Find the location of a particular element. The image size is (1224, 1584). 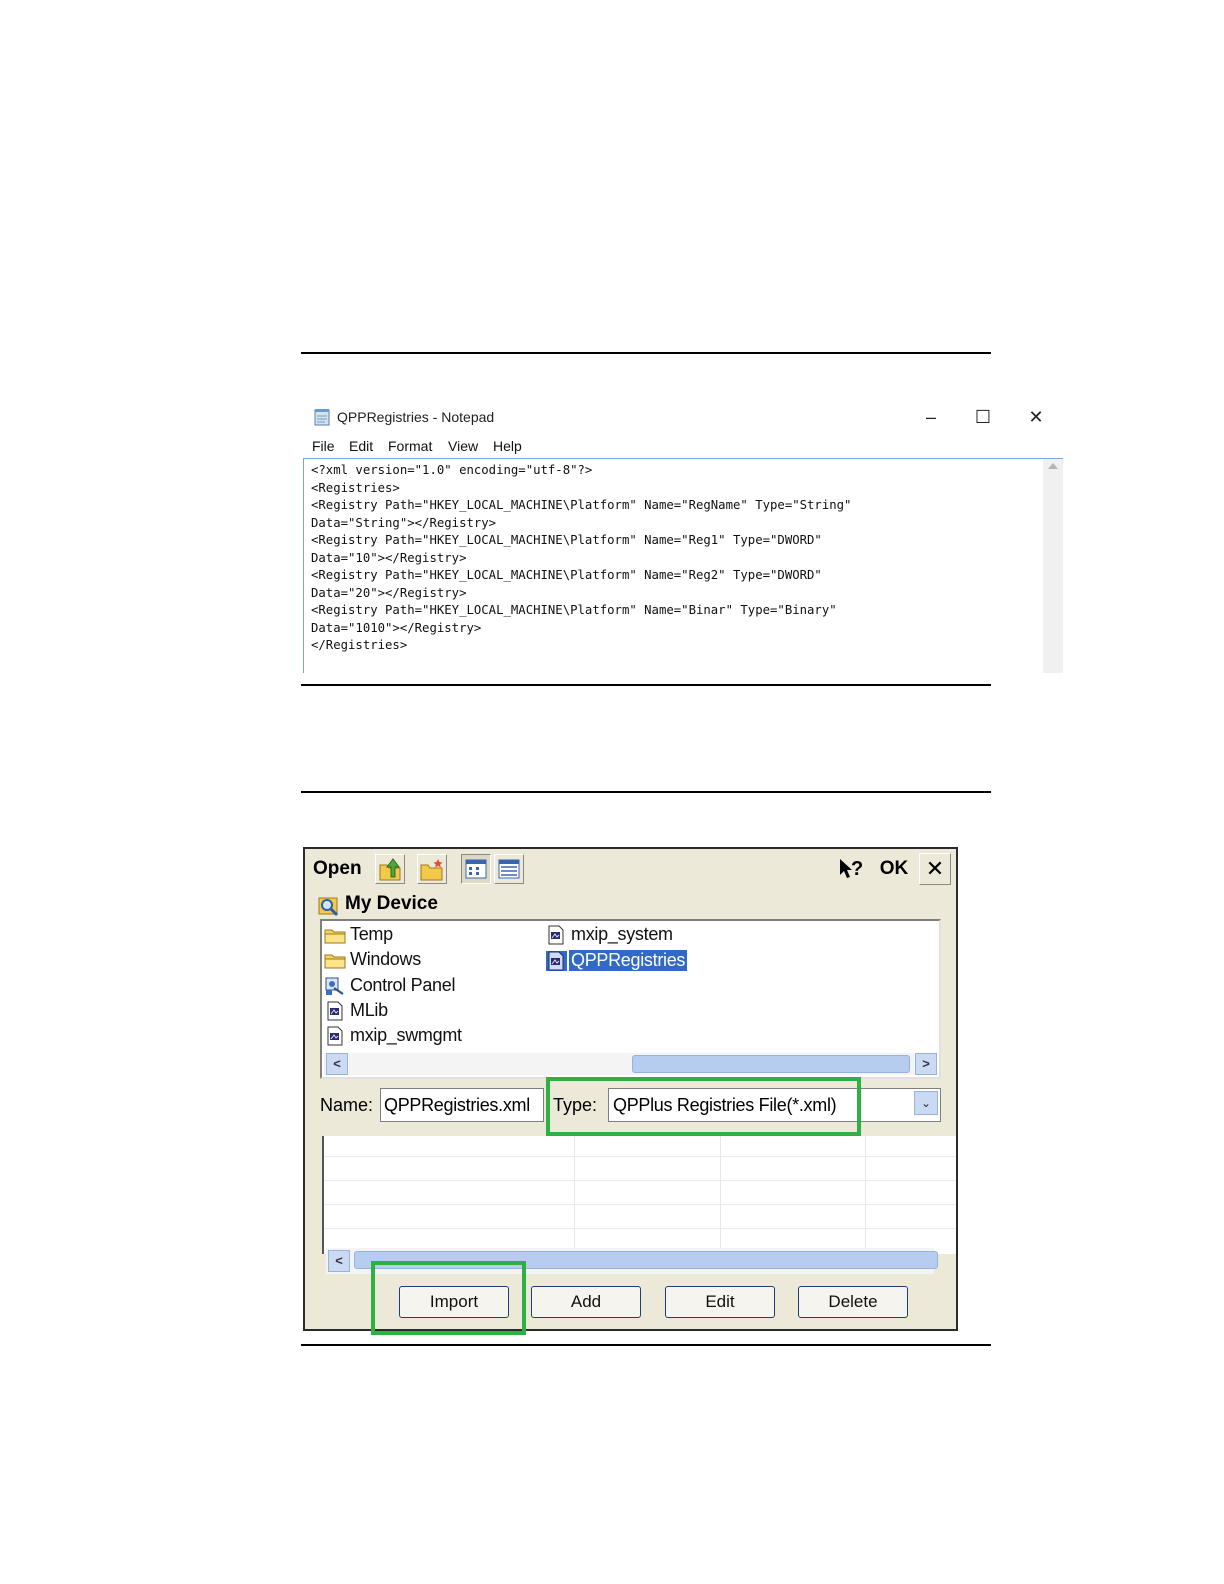

location-label: My Device is located at coordinates (391, 903).